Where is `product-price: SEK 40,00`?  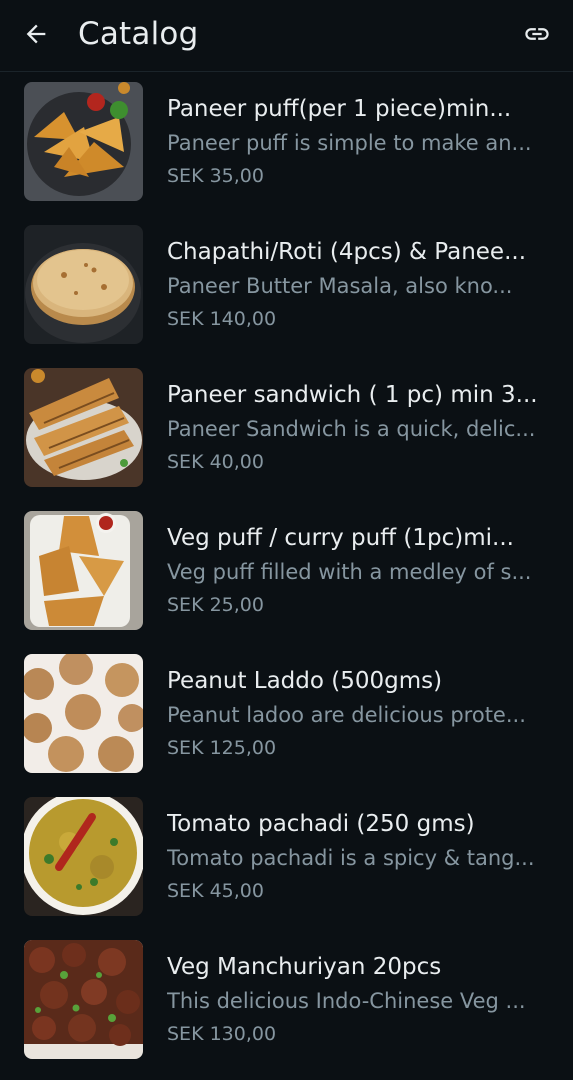
product-price: SEK 40,00 is located at coordinates (215, 462).